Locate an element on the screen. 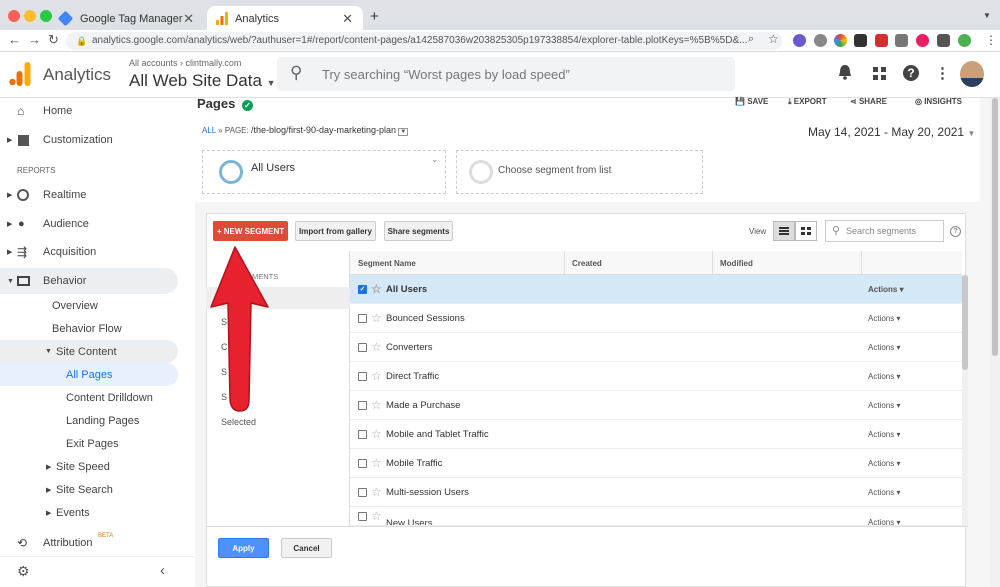 The width and height of the screenshot is (1000, 587). share-button: ⋖ SHARE is located at coordinates (868, 101).